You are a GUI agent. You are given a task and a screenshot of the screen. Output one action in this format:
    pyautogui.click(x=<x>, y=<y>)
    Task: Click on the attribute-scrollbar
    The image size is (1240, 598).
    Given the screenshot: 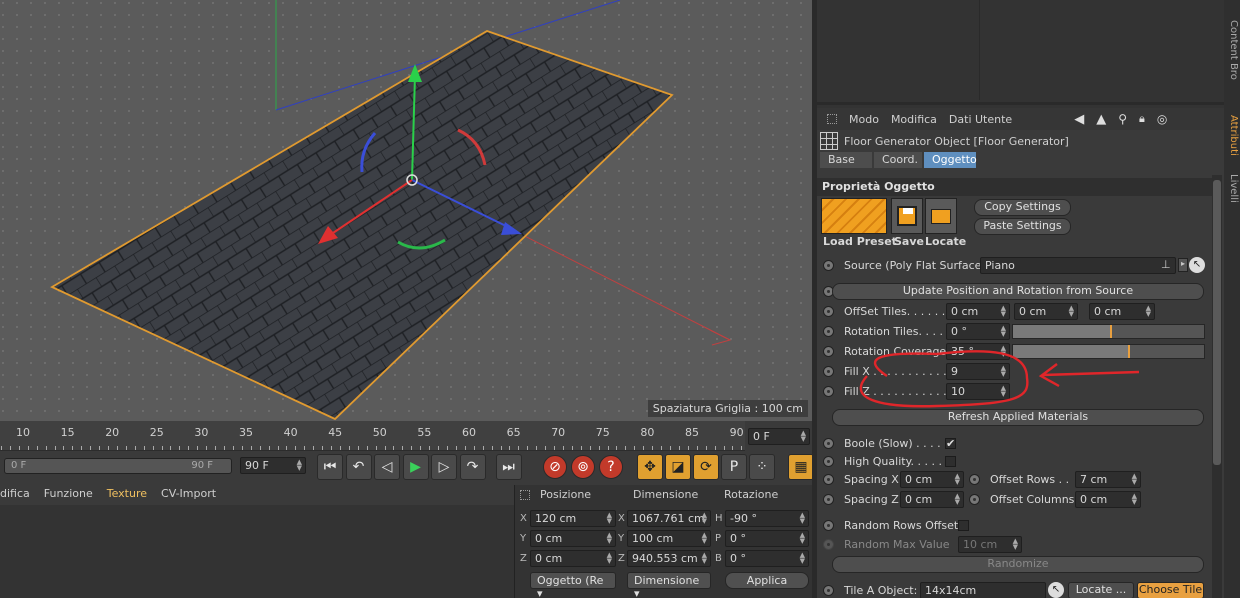 What is the action you would take?
    pyautogui.click(x=1217, y=386)
    